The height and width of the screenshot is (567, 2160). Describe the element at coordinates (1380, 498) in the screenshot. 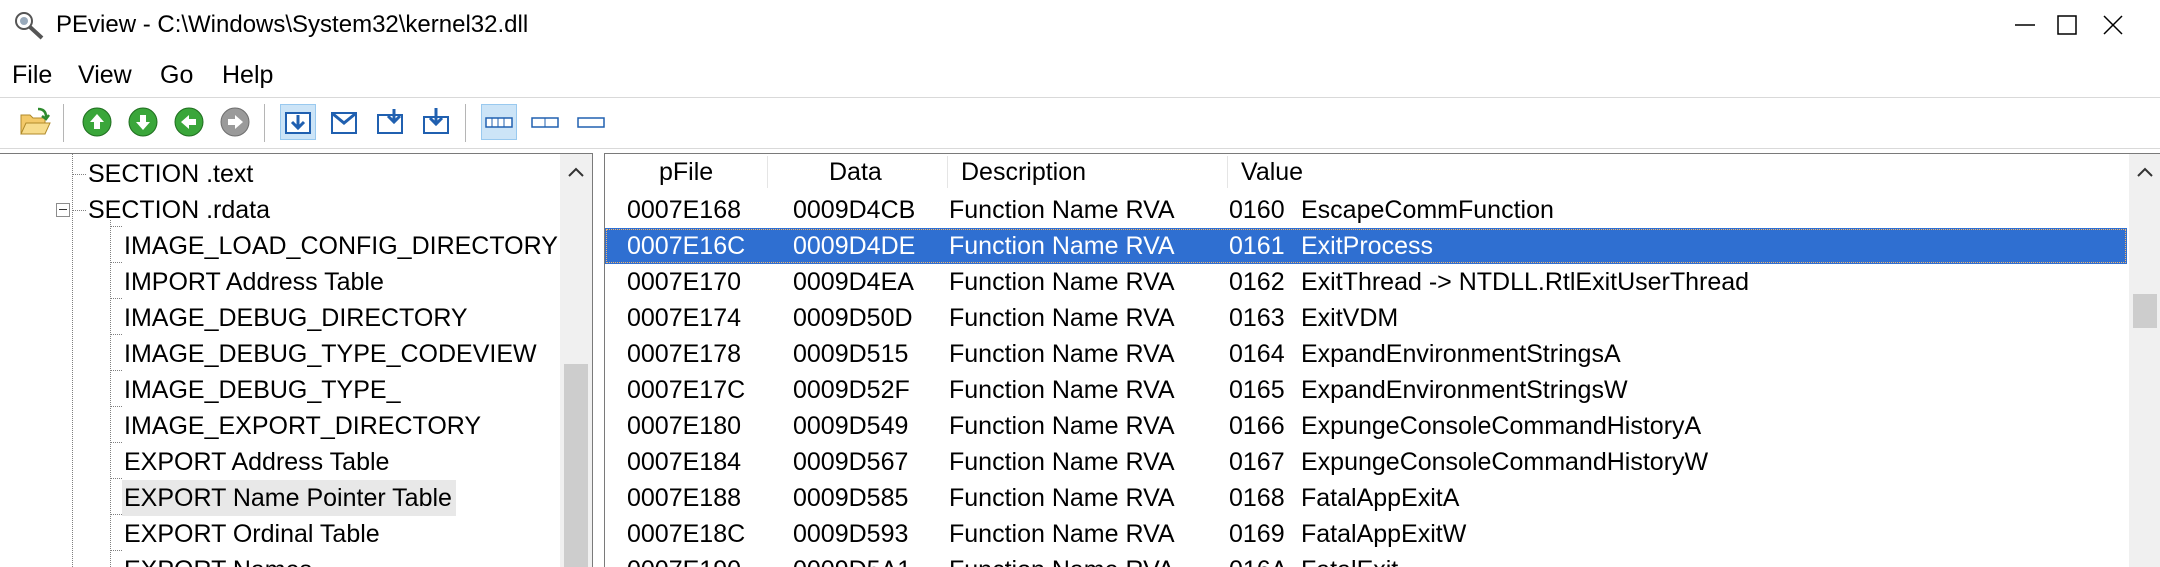

I see `cell-name: FatalAppExitA` at that location.